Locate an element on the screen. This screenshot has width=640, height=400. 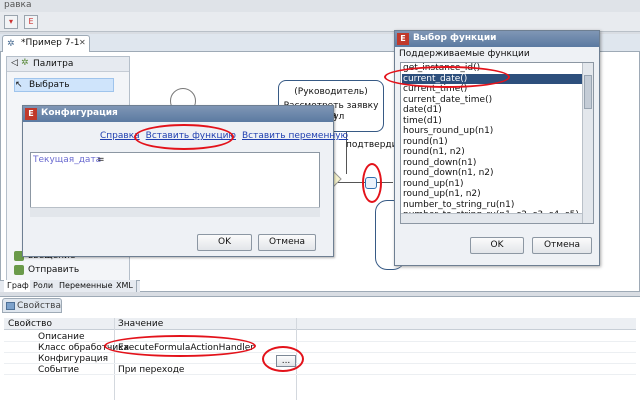
function-item: round(n1) is located at coordinates (492, 142).